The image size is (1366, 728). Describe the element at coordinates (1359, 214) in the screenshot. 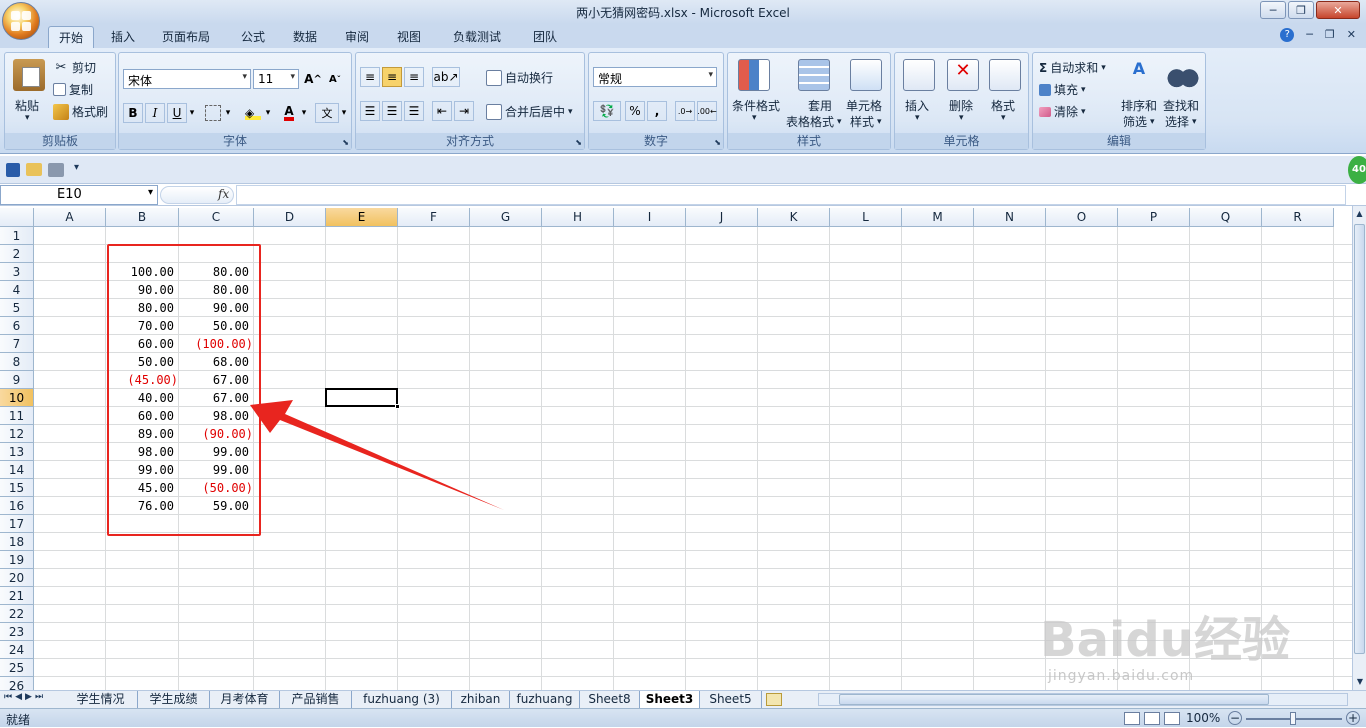

I see `scroll-up-icon: ▲` at that location.